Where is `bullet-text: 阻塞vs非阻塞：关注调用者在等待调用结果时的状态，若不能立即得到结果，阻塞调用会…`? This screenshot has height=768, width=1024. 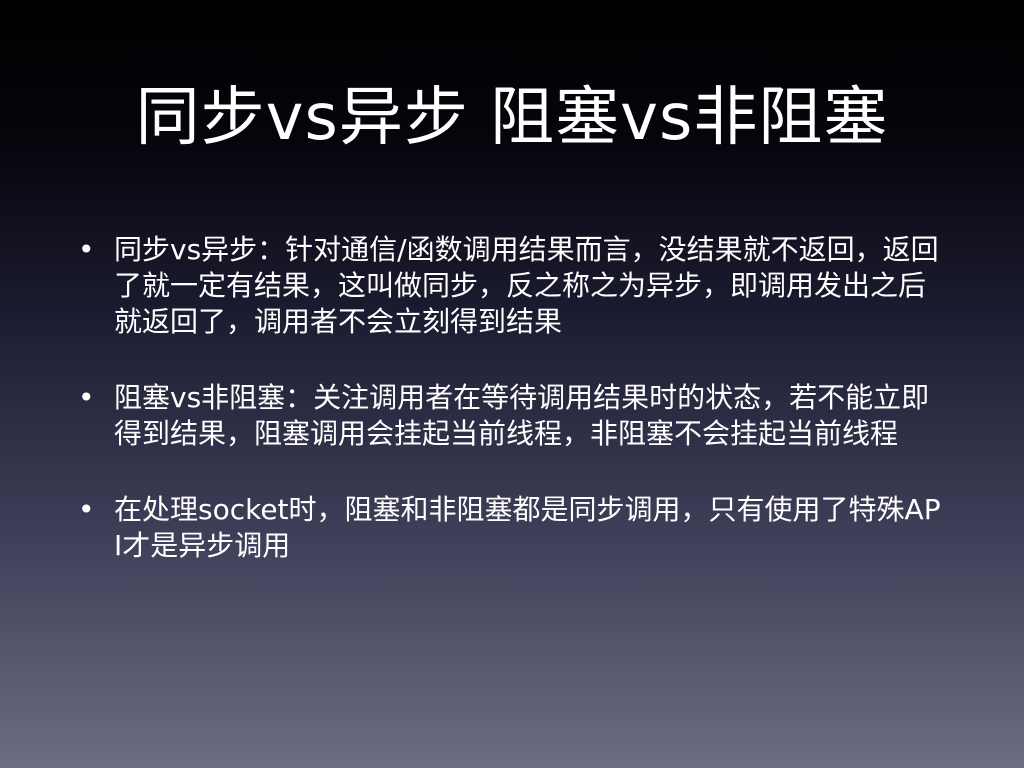 bullet-text: 阻塞vs非阻塞：关注调用者在等待调用结果时的状态，若不能立即得到结果，阻塞调用会… is located at coordinates (522, 415).